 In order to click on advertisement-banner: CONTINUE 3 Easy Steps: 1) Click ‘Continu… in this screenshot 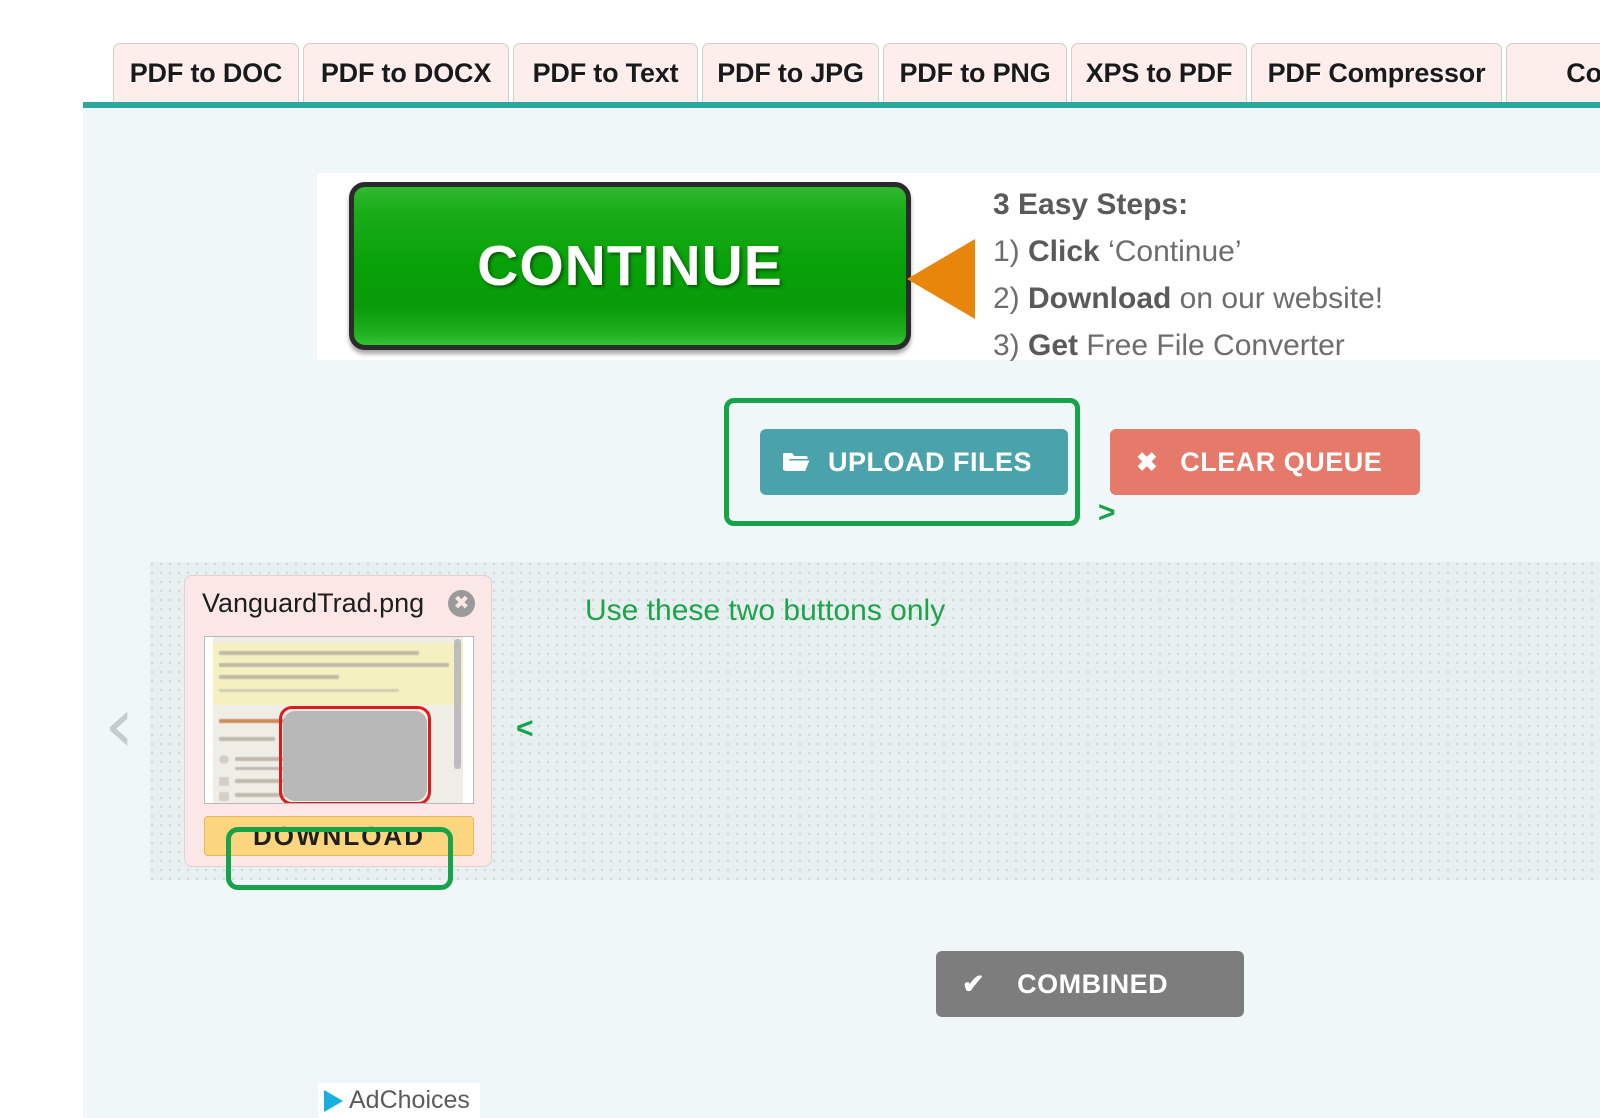, I will do `click(958, 267)`.